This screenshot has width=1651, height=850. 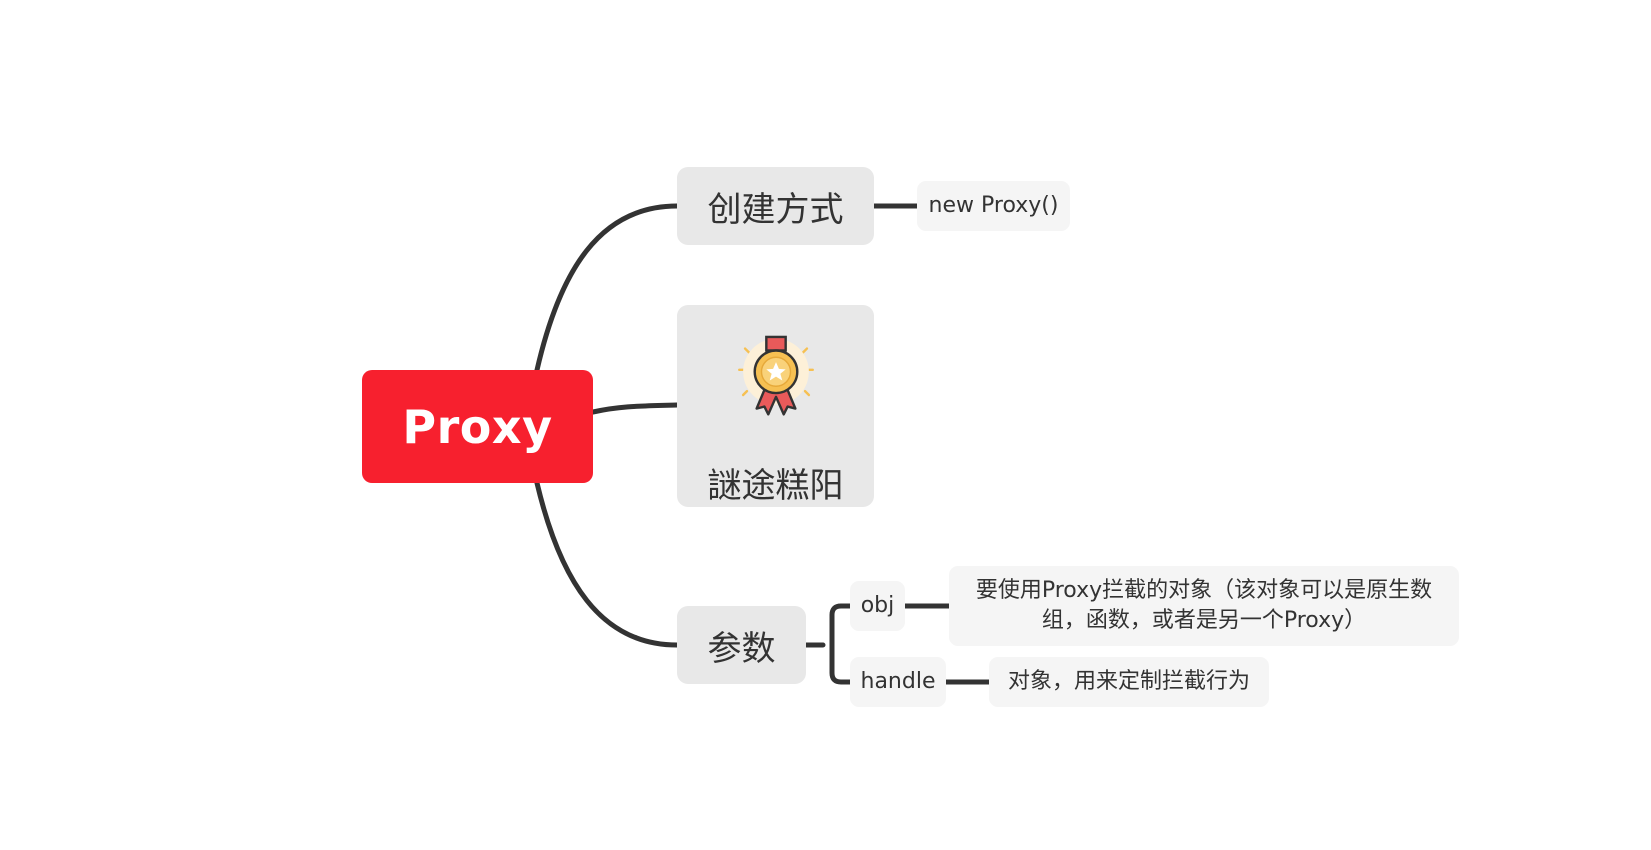 I want to click on connector-root-to-award, so click(x=635, y=408).